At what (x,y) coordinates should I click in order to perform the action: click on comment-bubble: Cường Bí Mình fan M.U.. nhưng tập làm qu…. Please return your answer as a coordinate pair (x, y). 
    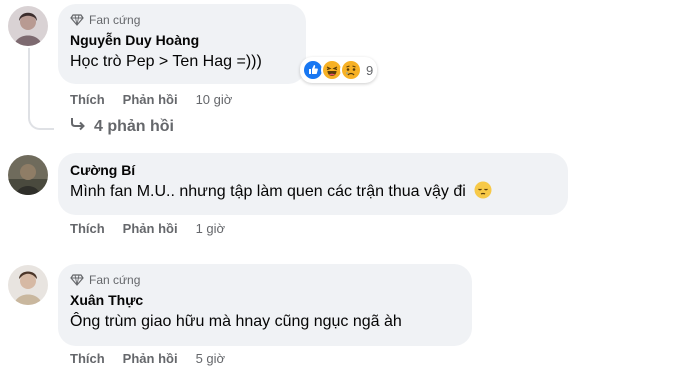
    Looking at the image, I should click on (313, 184).